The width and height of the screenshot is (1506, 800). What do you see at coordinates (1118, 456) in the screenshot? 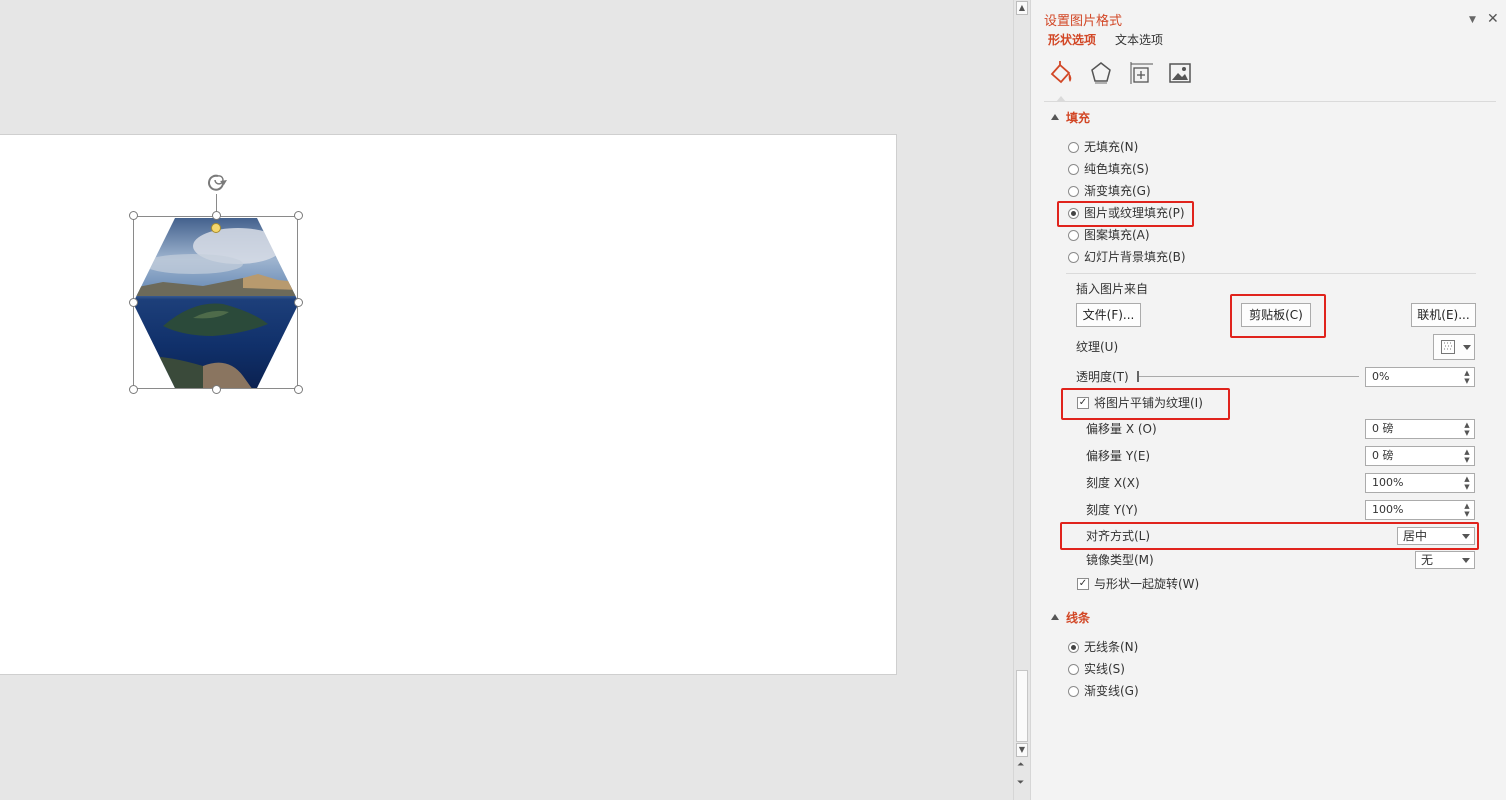
I see `offset-y-label: 偏移量 Y(E)` at bounding box center [1118, 456].